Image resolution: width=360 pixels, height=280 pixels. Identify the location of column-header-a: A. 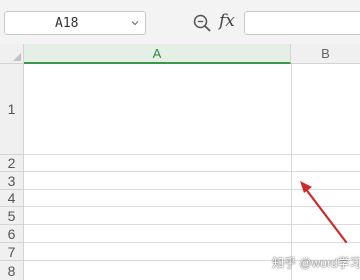
(157, 54).